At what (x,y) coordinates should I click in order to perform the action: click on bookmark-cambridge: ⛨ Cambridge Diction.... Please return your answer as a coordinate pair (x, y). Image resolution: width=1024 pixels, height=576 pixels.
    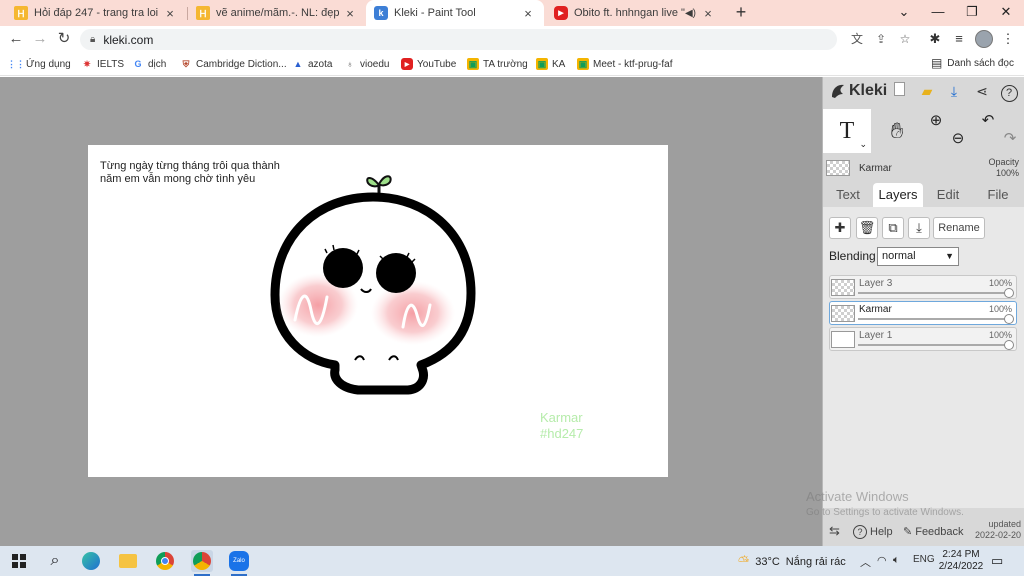
    Looking at the image, I should click on (233, 64).